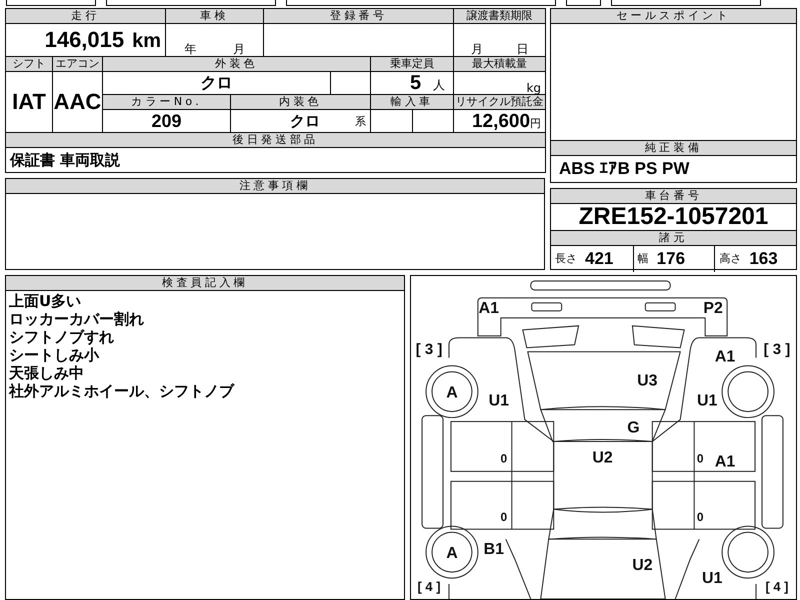 The image size is (800, 600). Describe the element at coordinates (236, 64) in the screenshot. I see `column-header: 外装色` at that location.